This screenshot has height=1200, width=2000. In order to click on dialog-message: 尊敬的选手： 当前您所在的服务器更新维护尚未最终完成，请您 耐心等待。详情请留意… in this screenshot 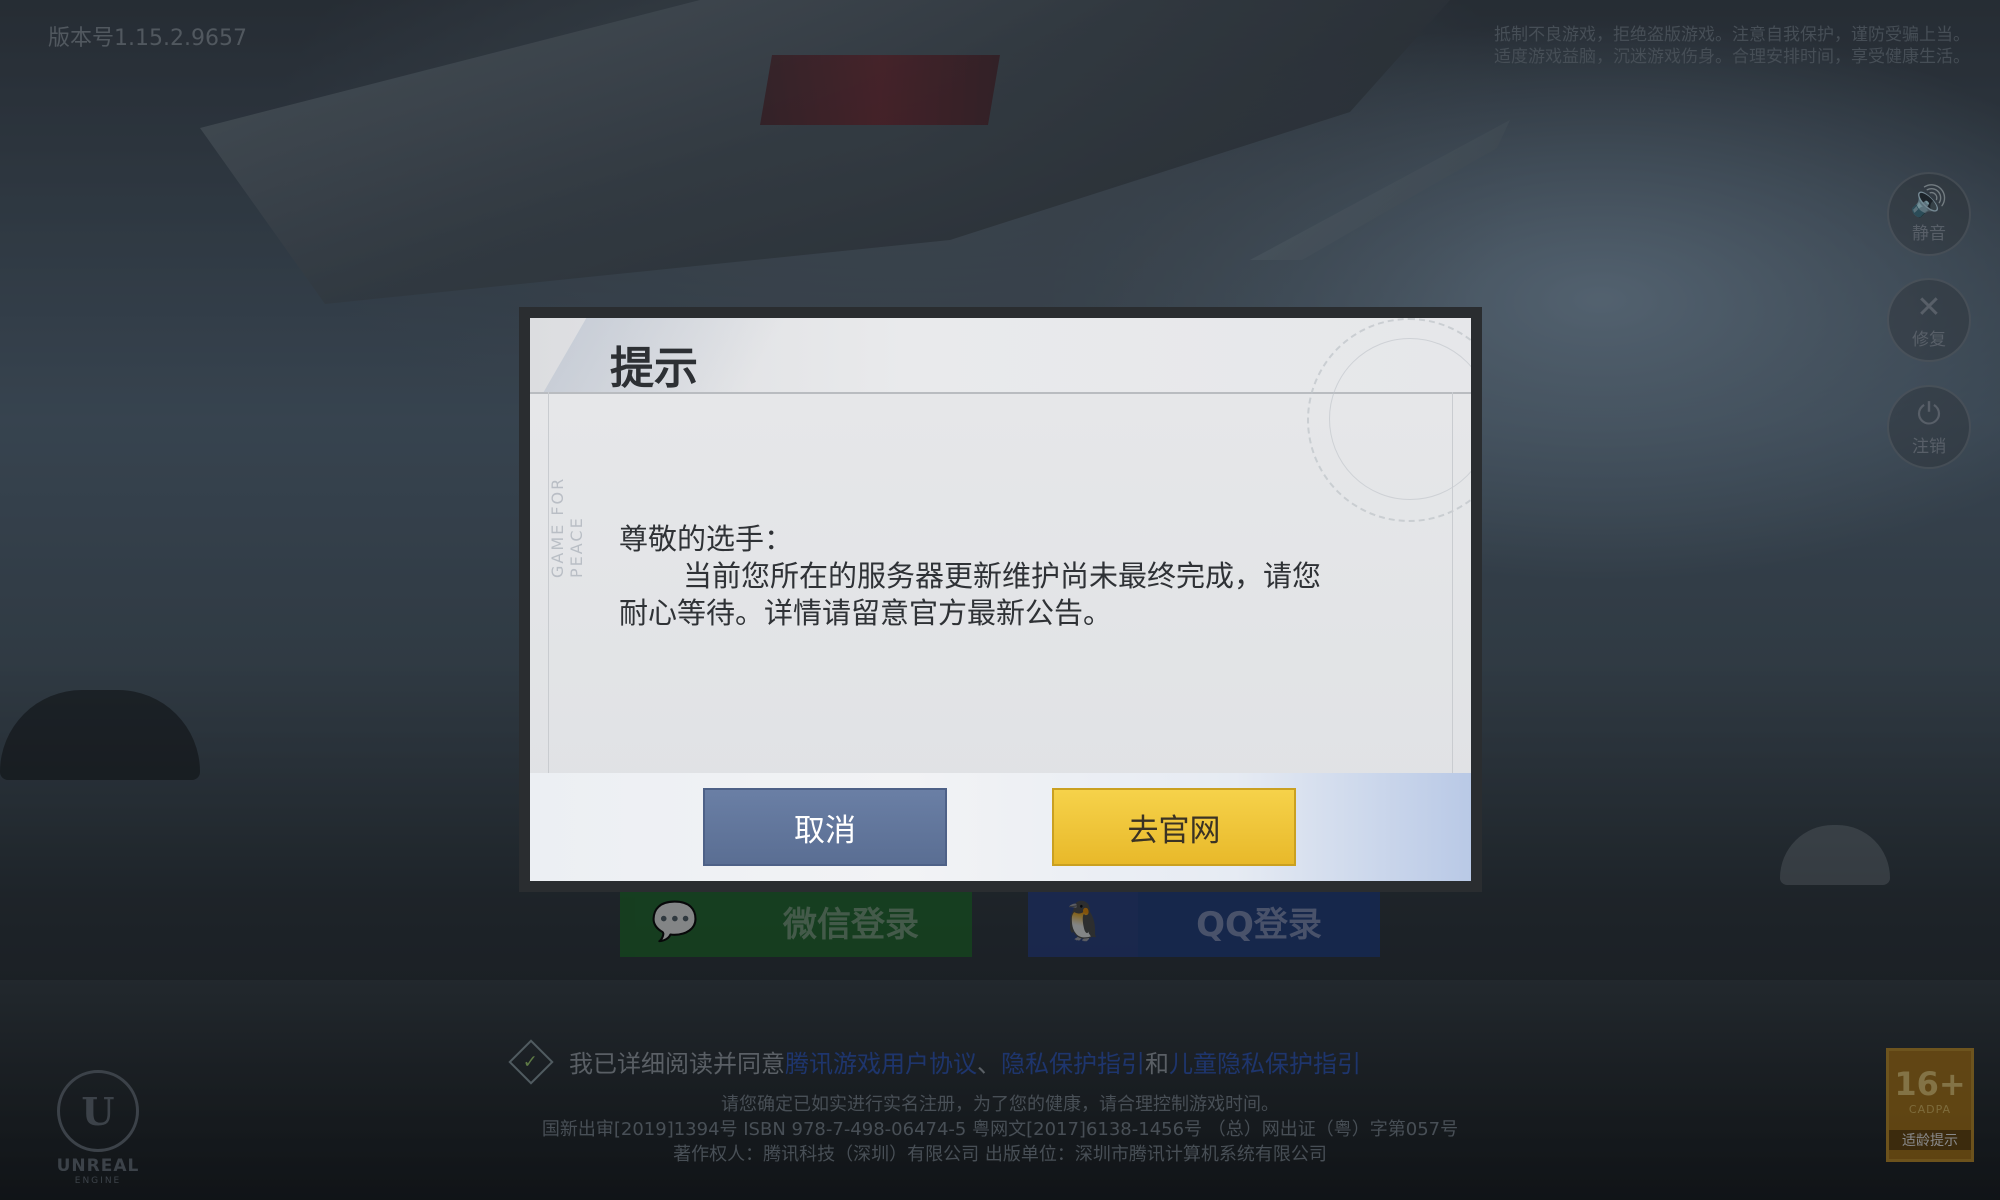, I will do `click(1019, 576)`.